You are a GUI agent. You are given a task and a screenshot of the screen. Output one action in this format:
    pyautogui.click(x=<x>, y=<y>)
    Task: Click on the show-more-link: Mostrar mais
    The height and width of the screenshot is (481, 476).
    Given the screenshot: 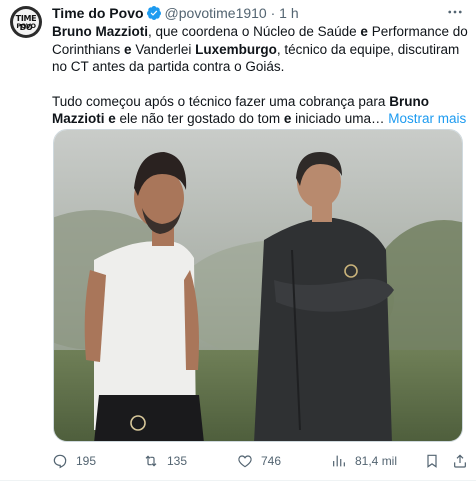 What is the action you would take?
    pyautogui.click(x=427, y=118)
    